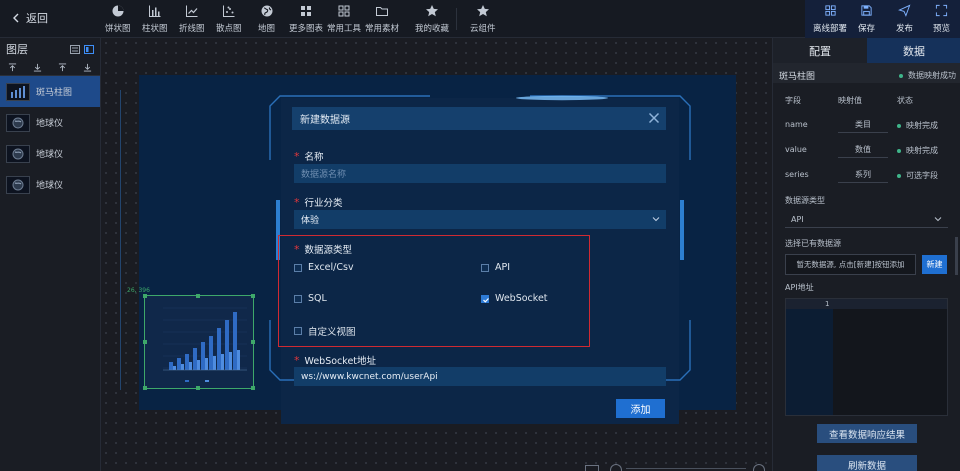 The width and height of the screenshot is (960, 471). Describe the element at coordinates (155, 29) in the screenshot. I see `tool-label: 柱状图` at that location.